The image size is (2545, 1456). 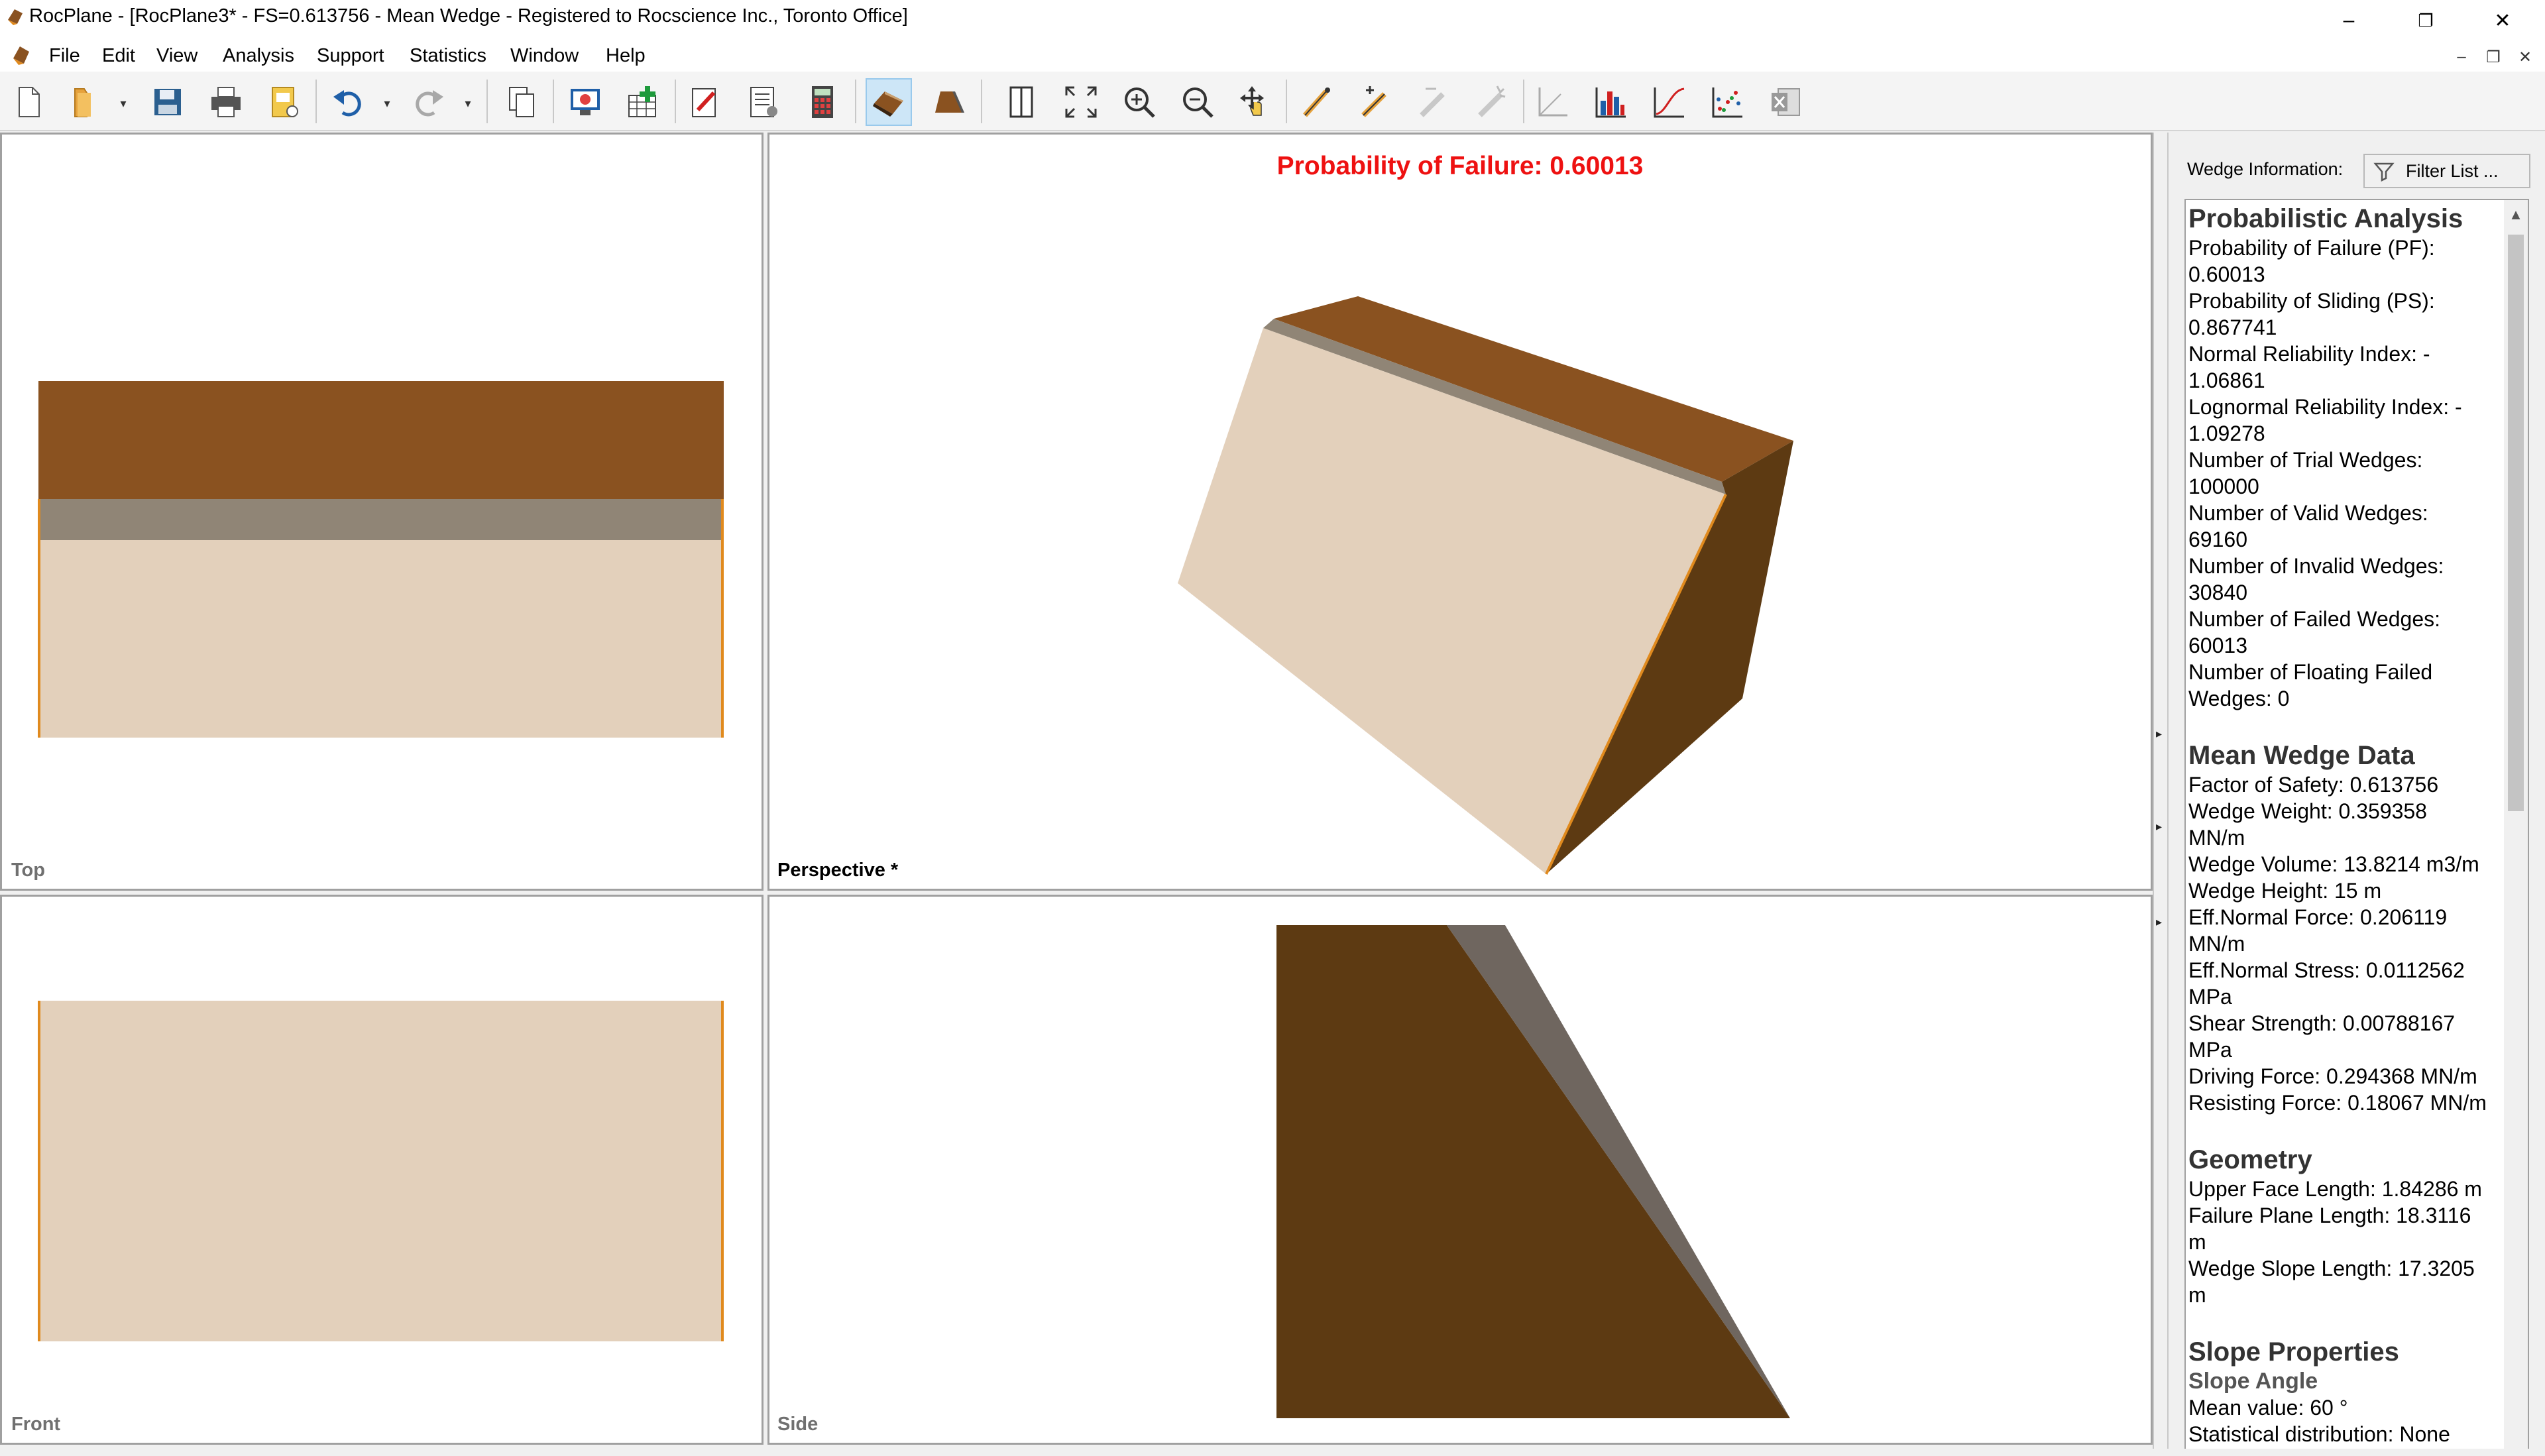 I want to click on tile-views-button, so click(x=1021, y=102).